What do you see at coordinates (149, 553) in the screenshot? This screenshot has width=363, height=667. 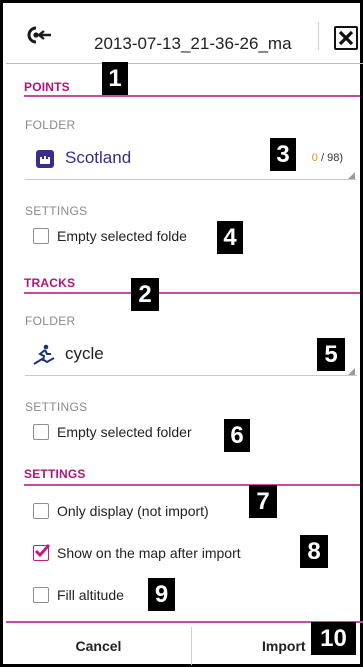 I see `show-on-map-label: Show on the map after import` at bounding box center [149, 553].